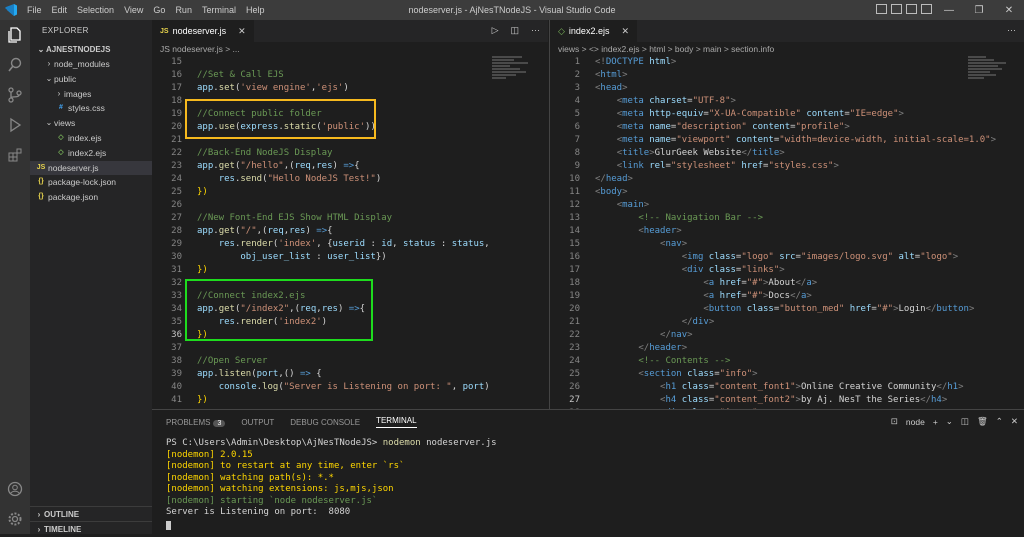  I want to click on search-icon, so click(15, 65).